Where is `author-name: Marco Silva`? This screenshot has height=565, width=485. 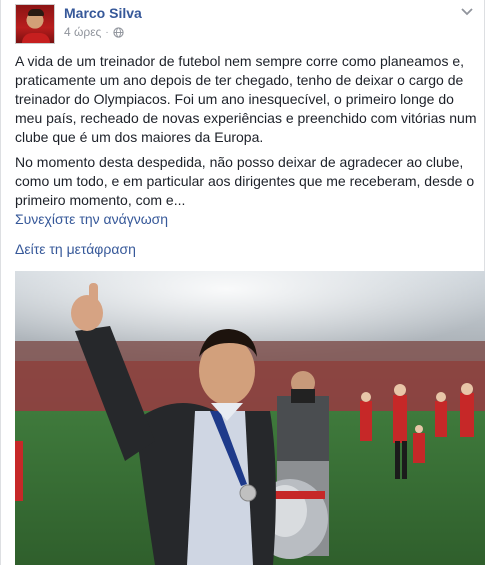
author-name: Marco Silva is located at coordinates (103, 13).